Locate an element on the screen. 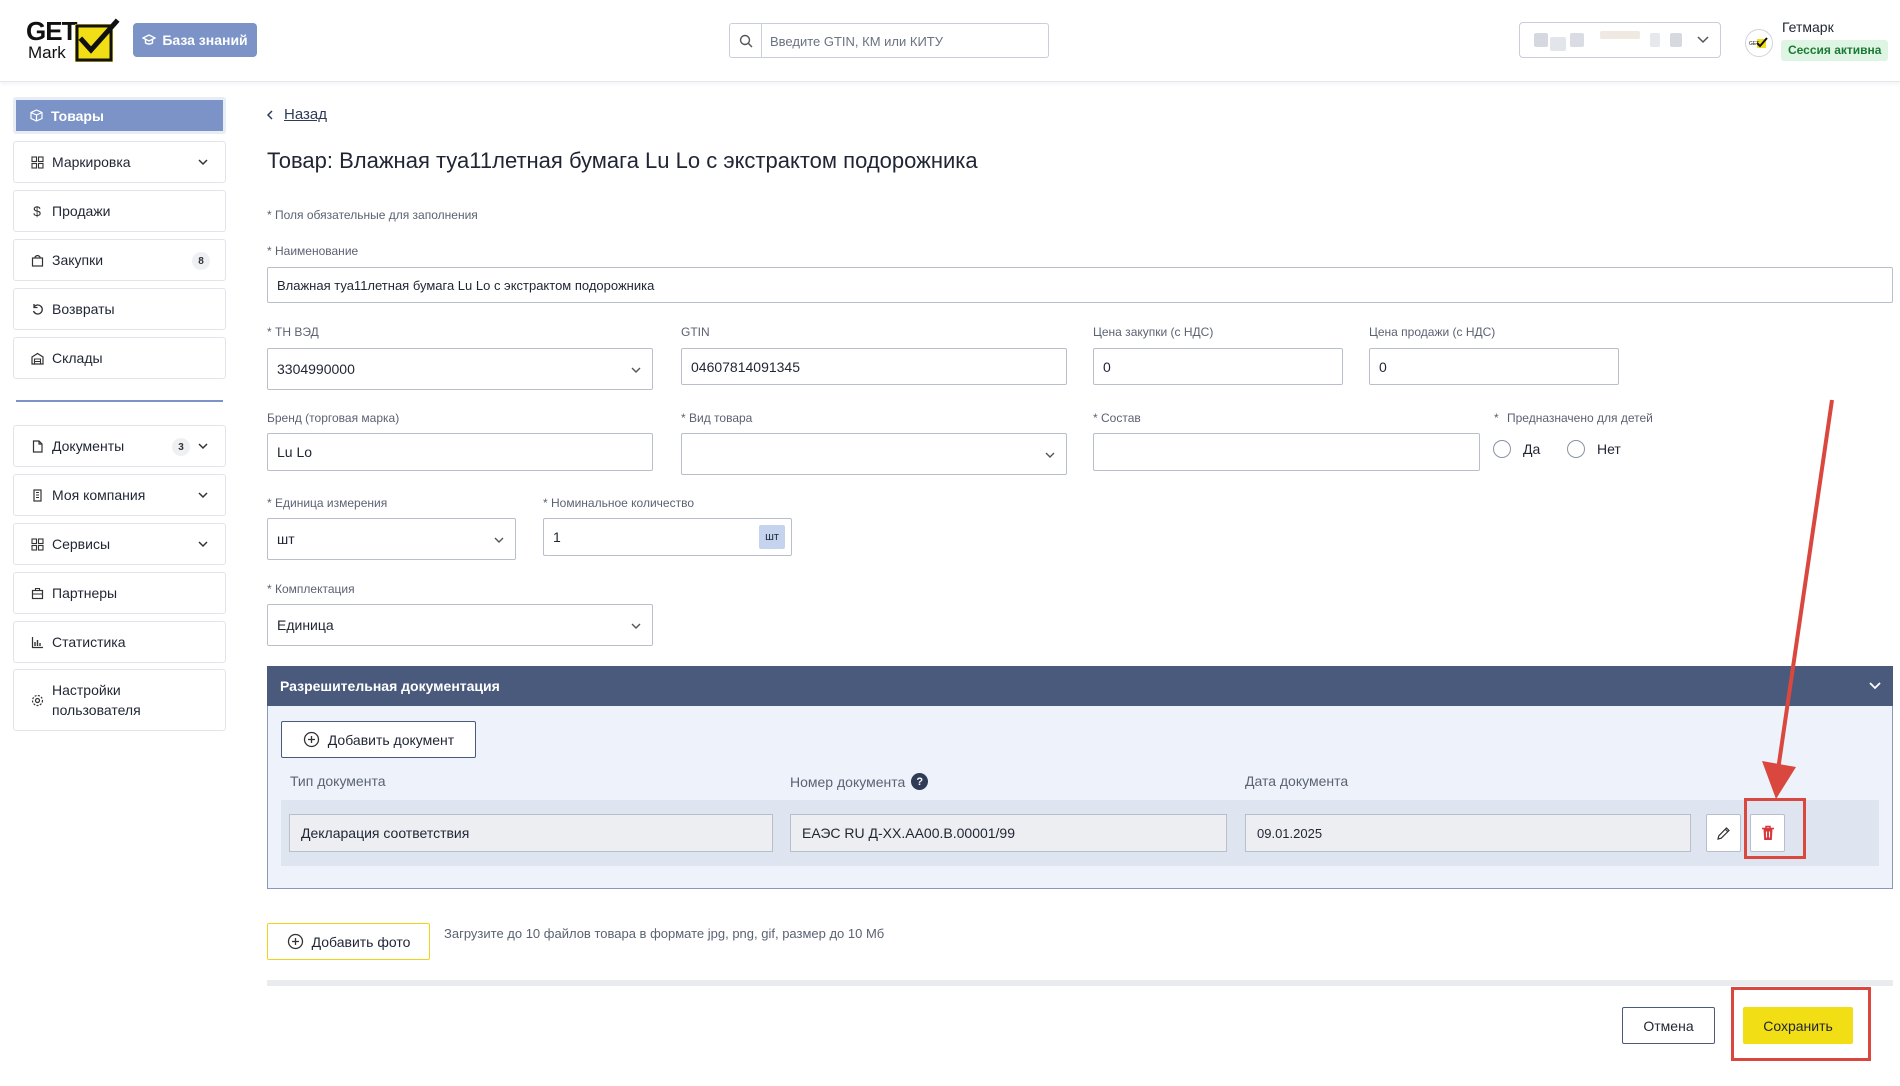 The height and width of the screenshot is (1086, 1900). count-badge: 8 is located at coordinates (201, 261).